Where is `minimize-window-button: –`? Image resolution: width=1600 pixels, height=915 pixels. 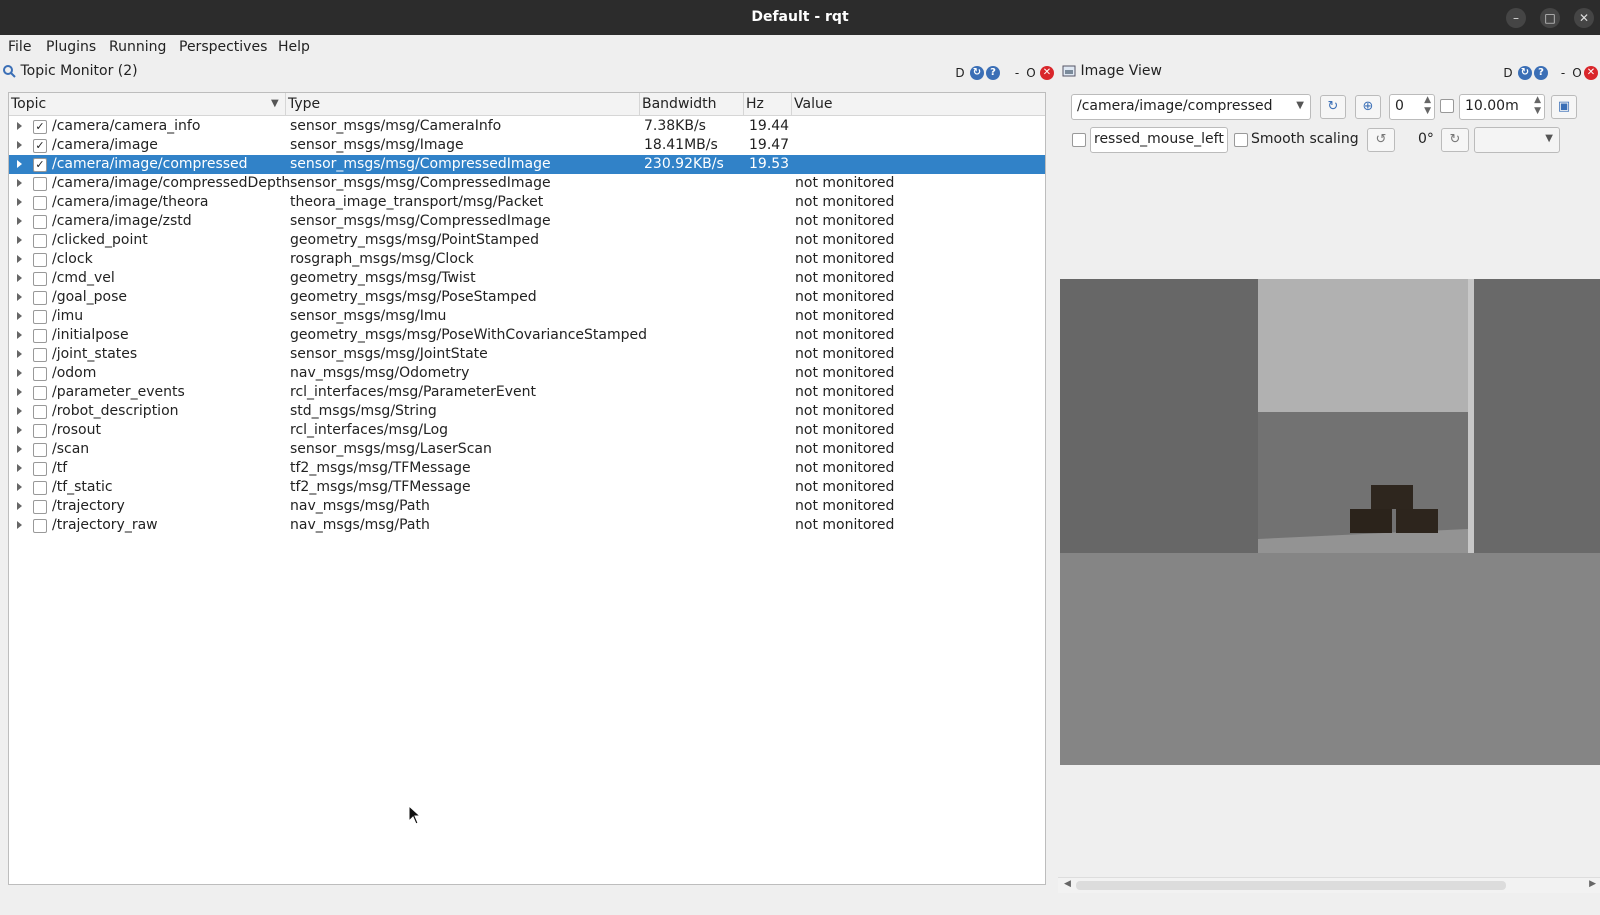 minimize-window-button: – is located at coordinates (1516, 18).